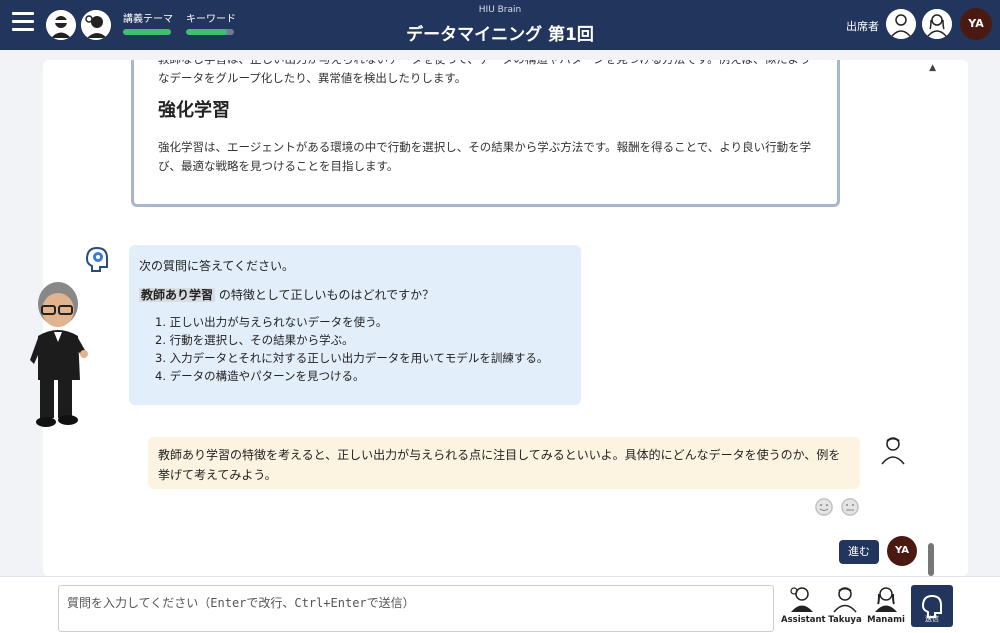 The height and width of the screenshot is (633, 1000). Describe the element at coordinates (416, 608) in the screenshot. I see `question-input` at that location.